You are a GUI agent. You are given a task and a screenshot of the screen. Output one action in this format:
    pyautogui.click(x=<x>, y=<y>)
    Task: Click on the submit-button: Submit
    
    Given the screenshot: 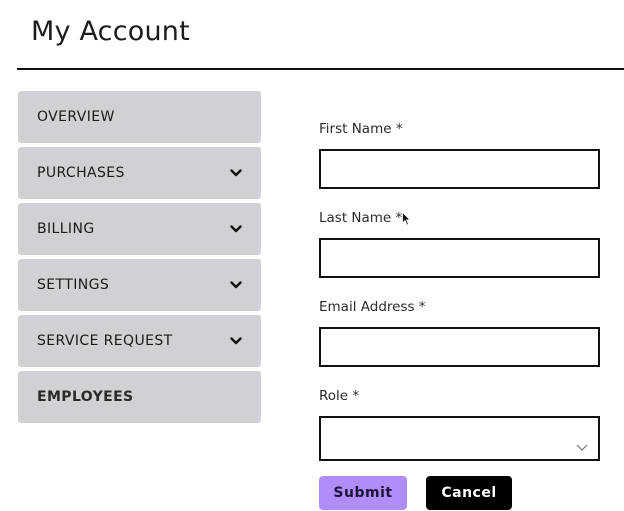 What is the action you would take?
    pyautogui.click(x=363, y=493)
    